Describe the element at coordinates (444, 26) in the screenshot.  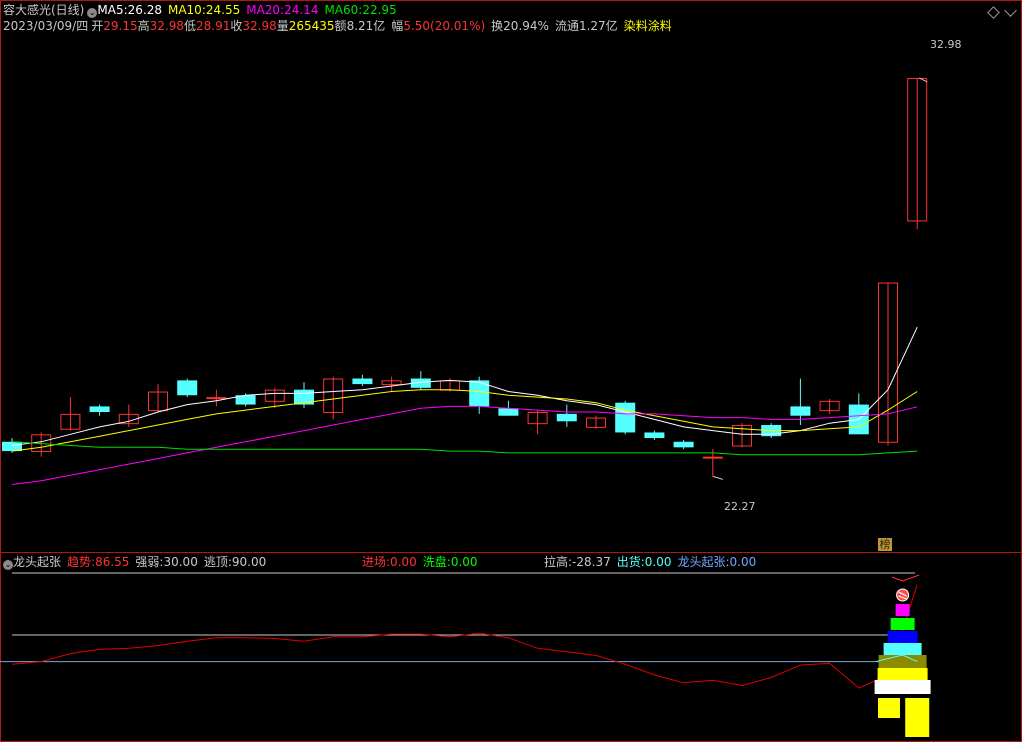
I see `change-value: 5.50(20.01%)` at that location.